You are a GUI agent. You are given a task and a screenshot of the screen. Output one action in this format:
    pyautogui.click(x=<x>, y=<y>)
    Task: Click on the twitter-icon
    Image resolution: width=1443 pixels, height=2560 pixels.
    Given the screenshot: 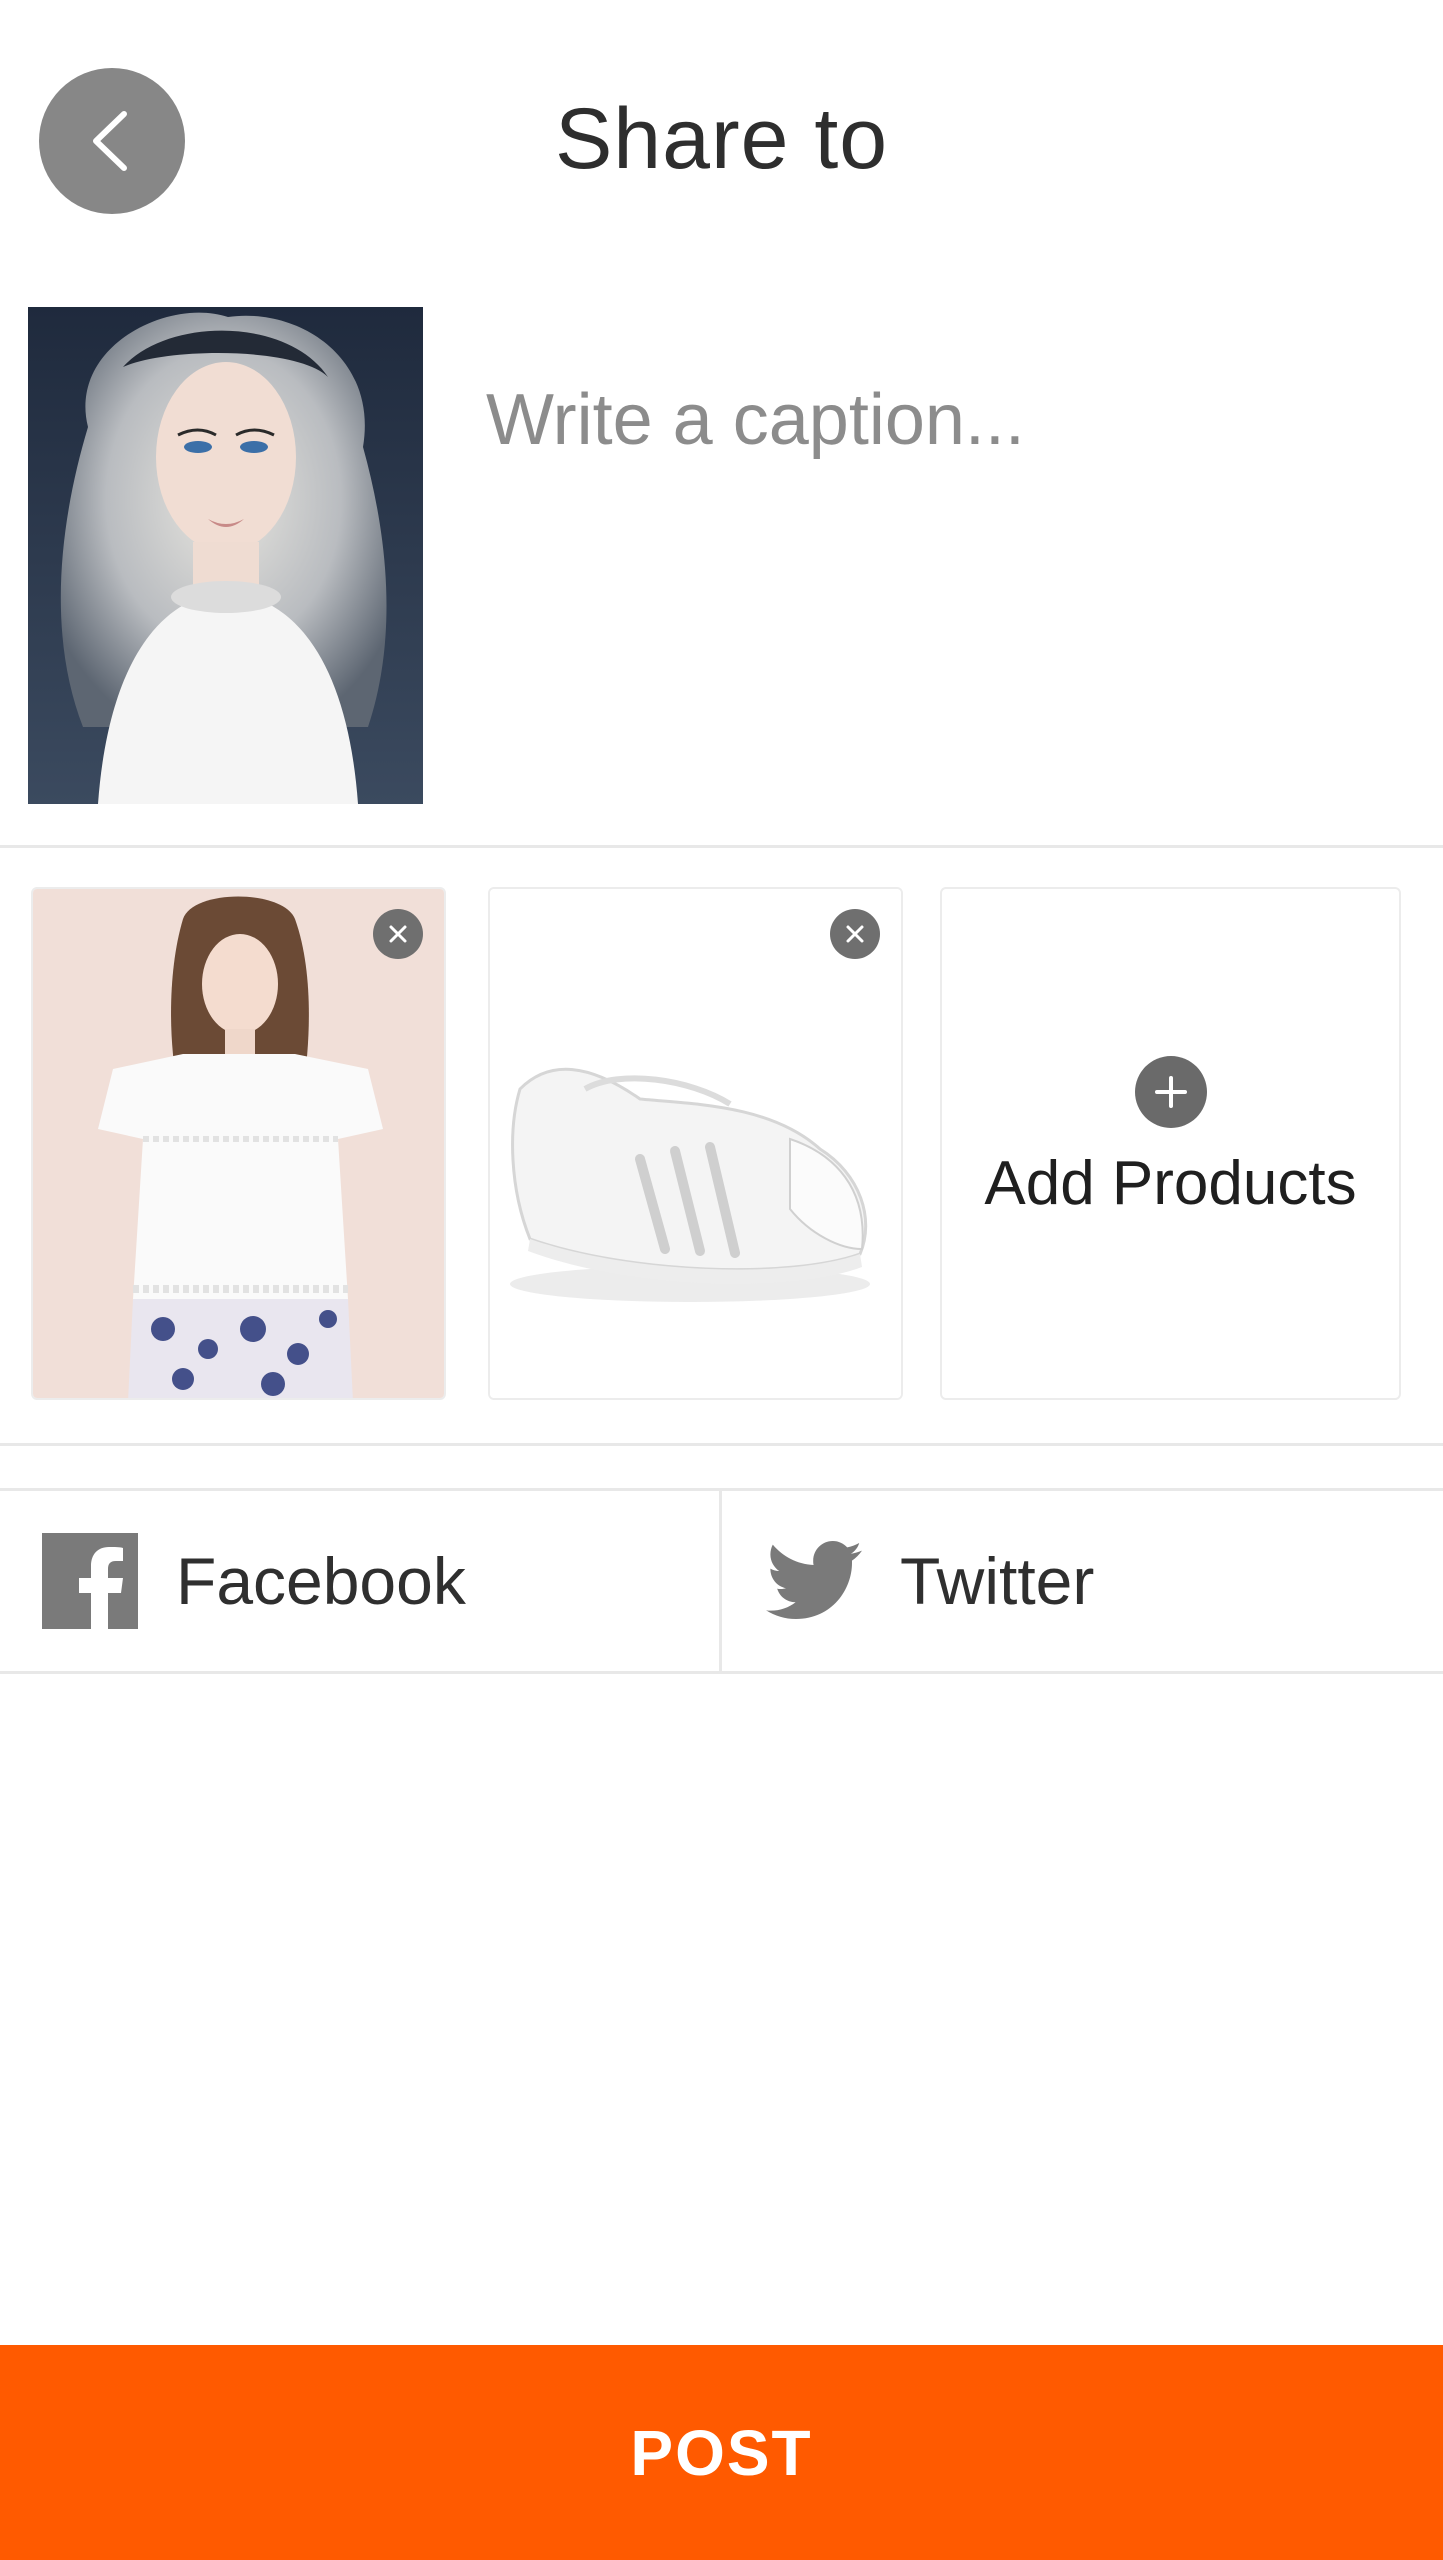 What is the action you would take?
    pyautogui.click(x=814, y=1580)
    